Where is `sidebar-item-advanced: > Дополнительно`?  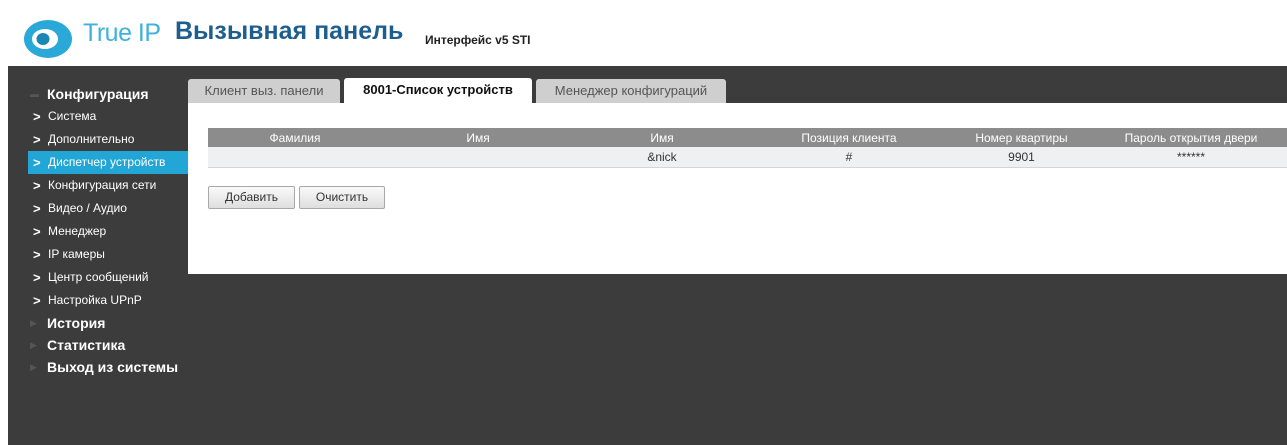 sidebar-item-advanced: > Дополнительно is located at coordinates (108, 139).